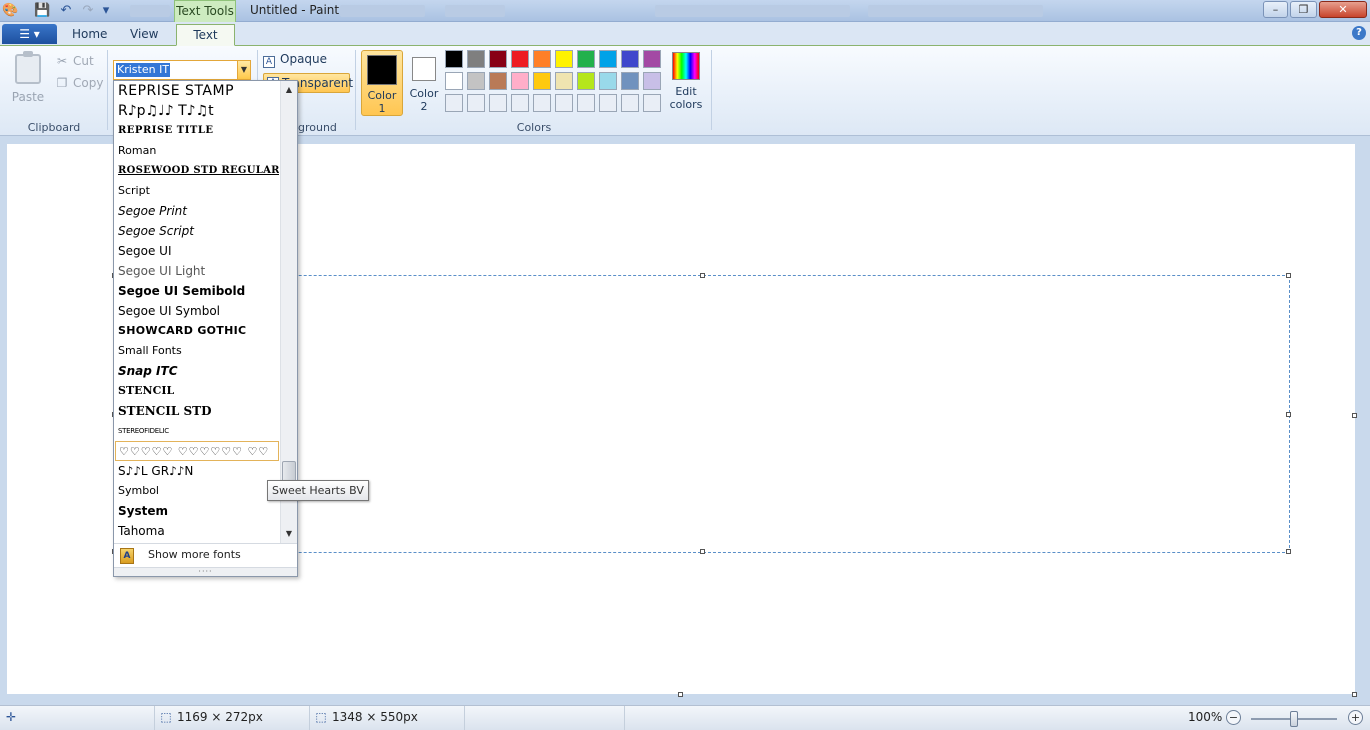  Describe the element at coordinates (711, 90) in the screenshot. I see `group-divider` at that location.